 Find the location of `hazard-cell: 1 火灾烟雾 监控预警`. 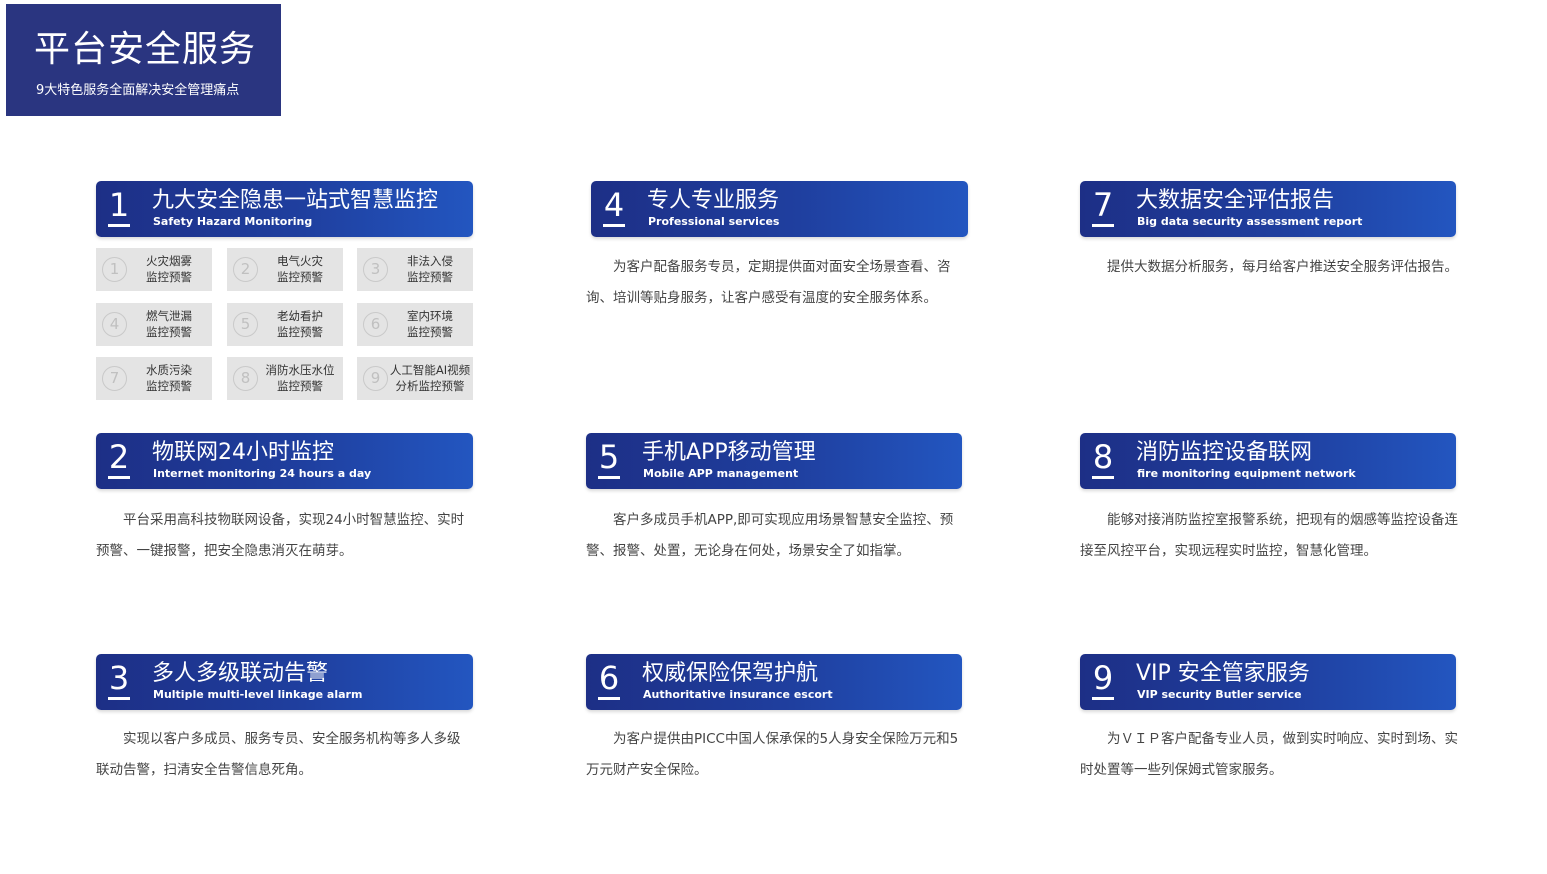

hazard-cell: 1 火灾烟雾 监控预警 is located at coordinates (154, 269).